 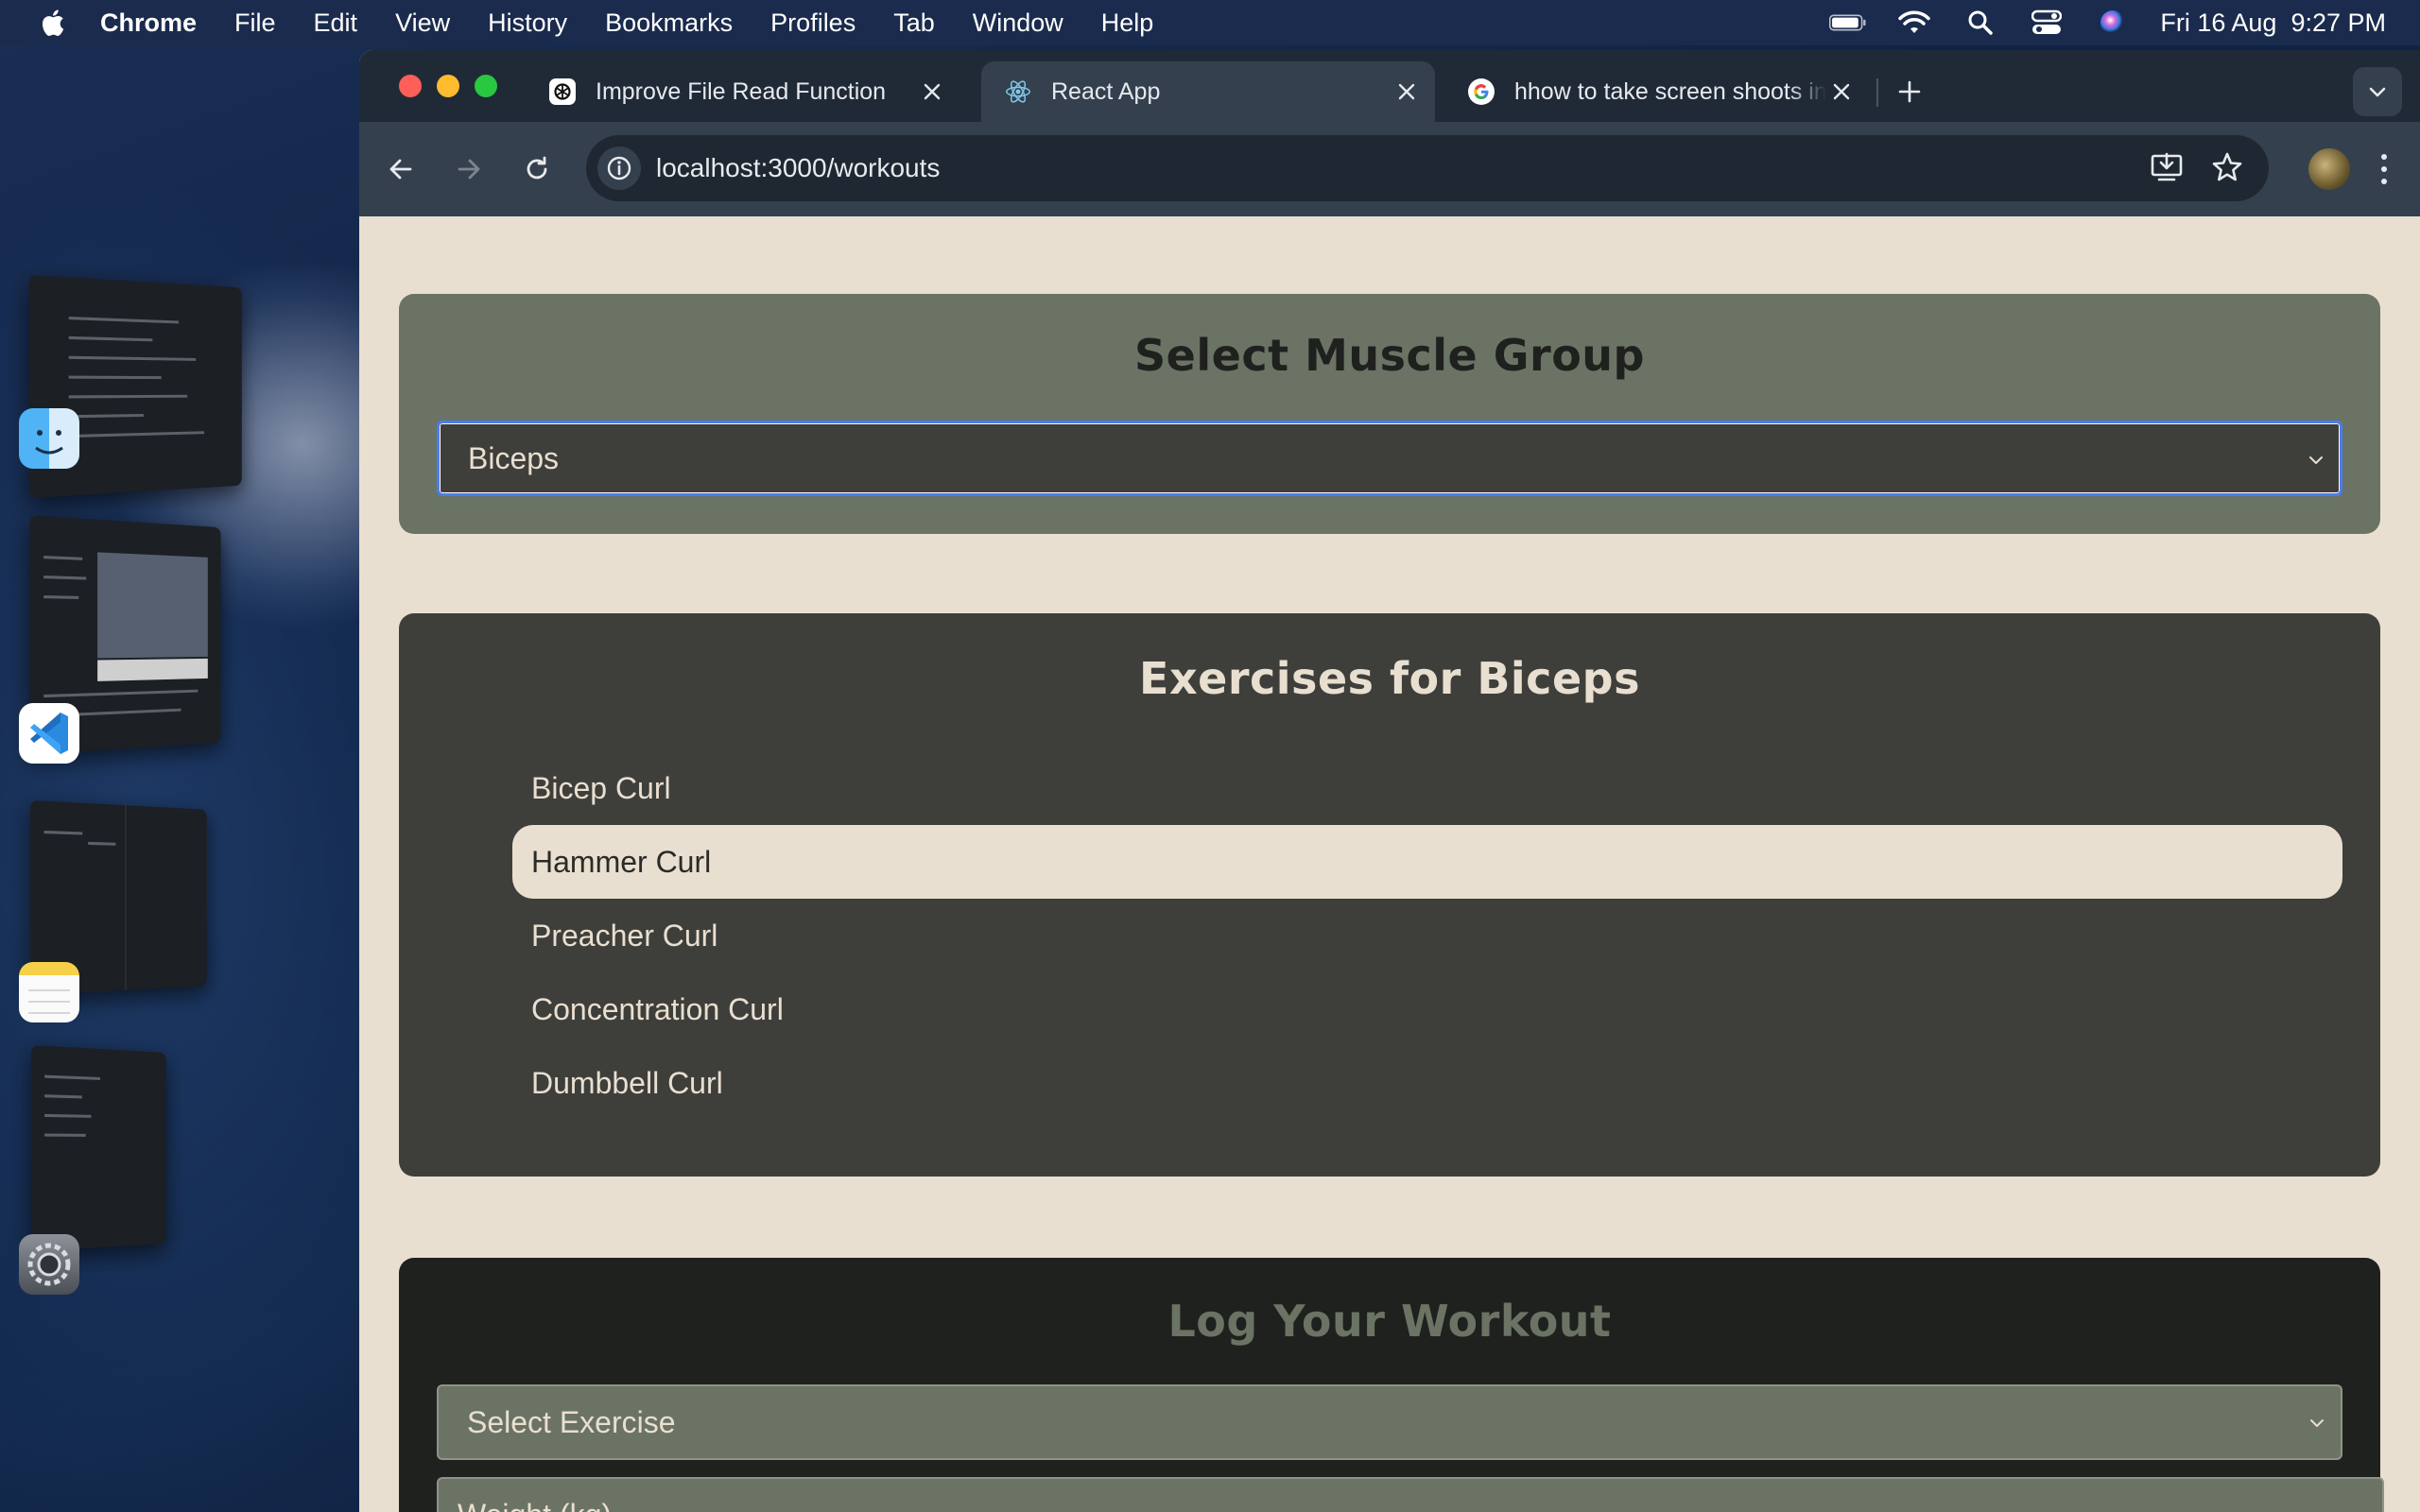 What do you see at coordinates (1670, 91) in the screenshot?
I see `tab-title: hhow to take screen shoots in` at bounding box center [1670, 91].